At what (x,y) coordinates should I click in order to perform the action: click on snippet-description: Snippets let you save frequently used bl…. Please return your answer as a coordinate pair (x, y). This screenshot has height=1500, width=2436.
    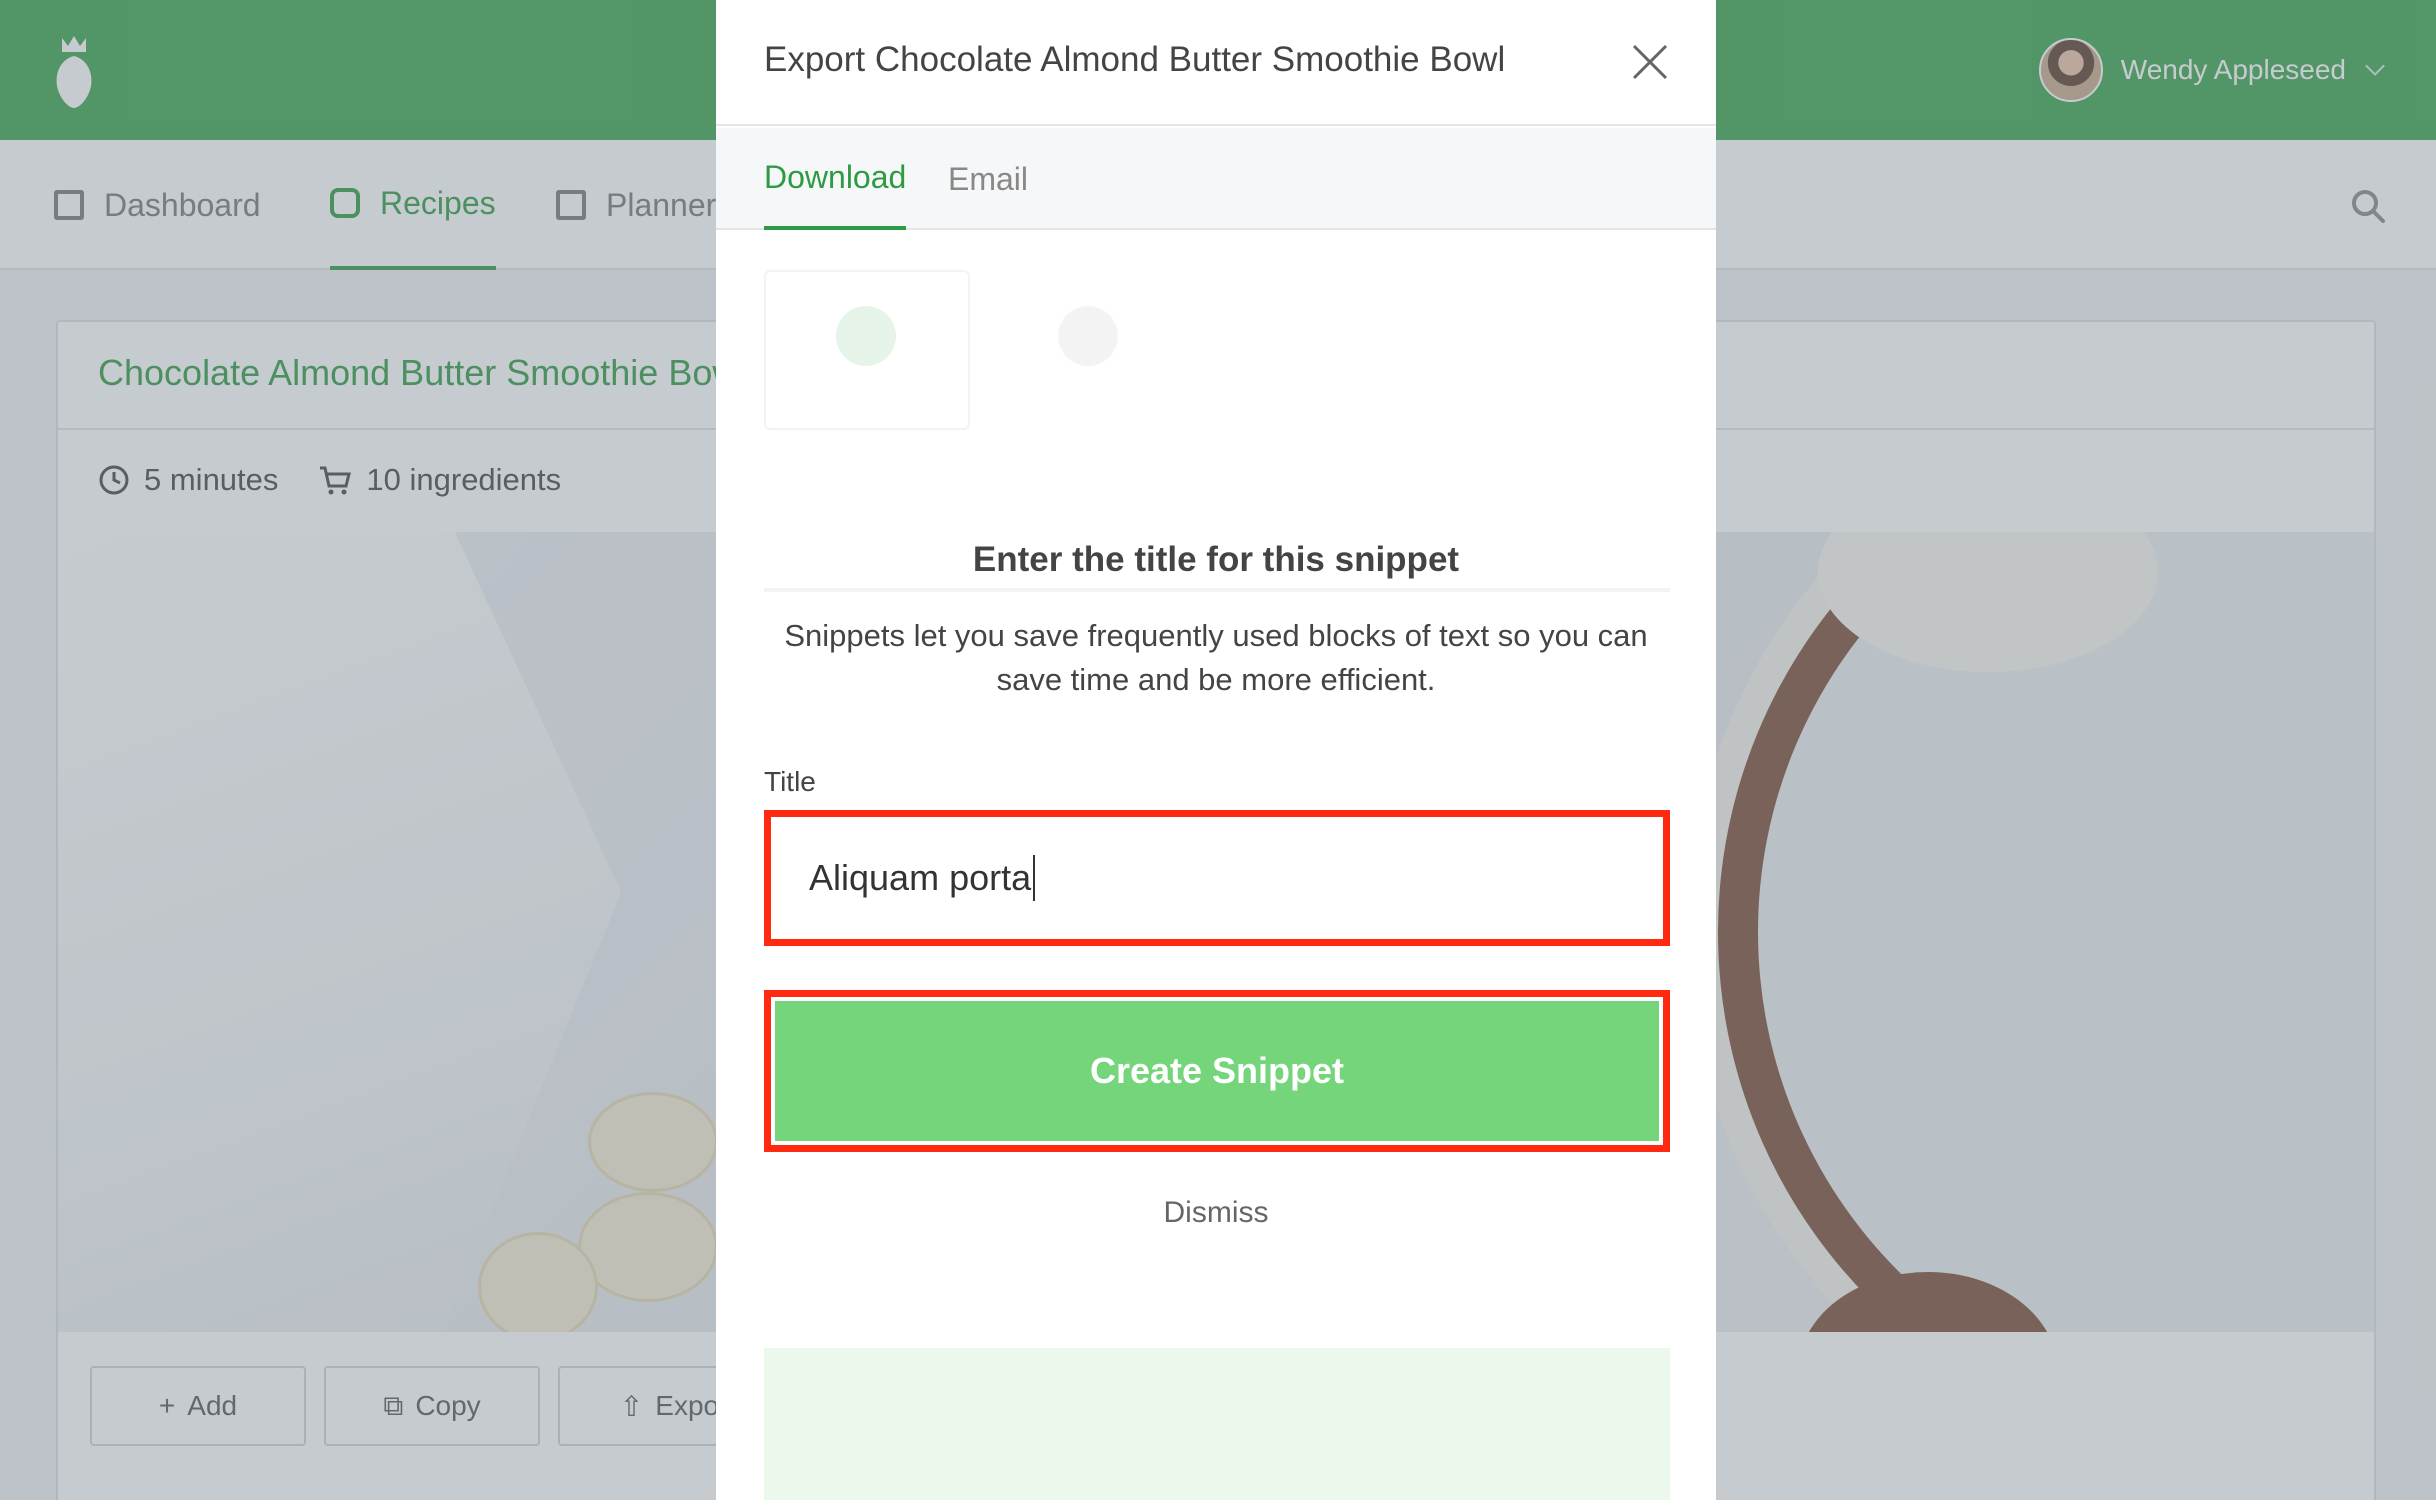
    Looking at the image, I should click on (1216, 657).